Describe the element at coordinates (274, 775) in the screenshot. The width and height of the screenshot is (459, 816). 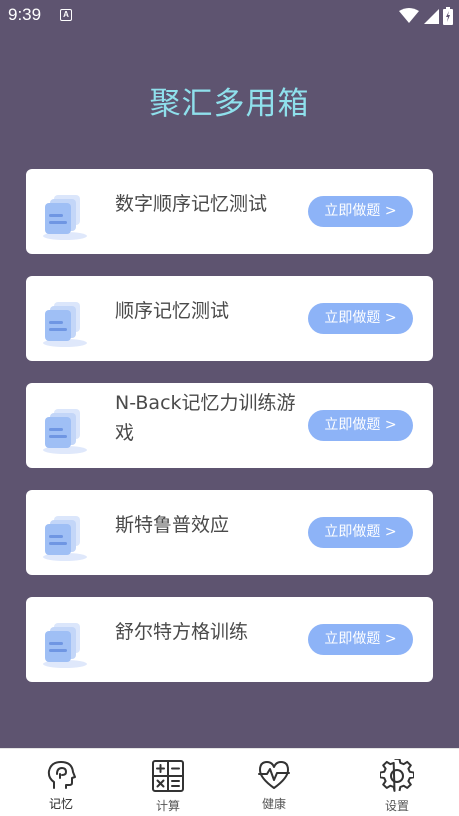
I see `heart-pulse-icon` at that location.